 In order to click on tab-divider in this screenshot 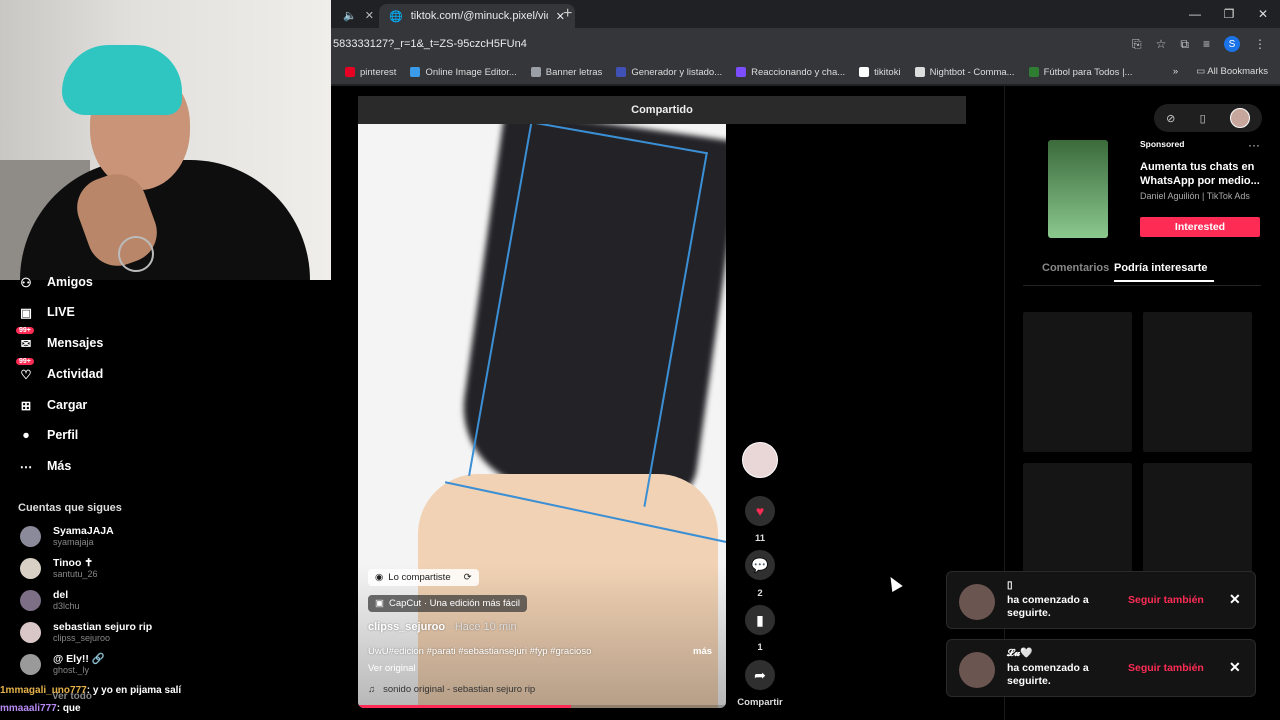, I will do `click(1142, 285)`.